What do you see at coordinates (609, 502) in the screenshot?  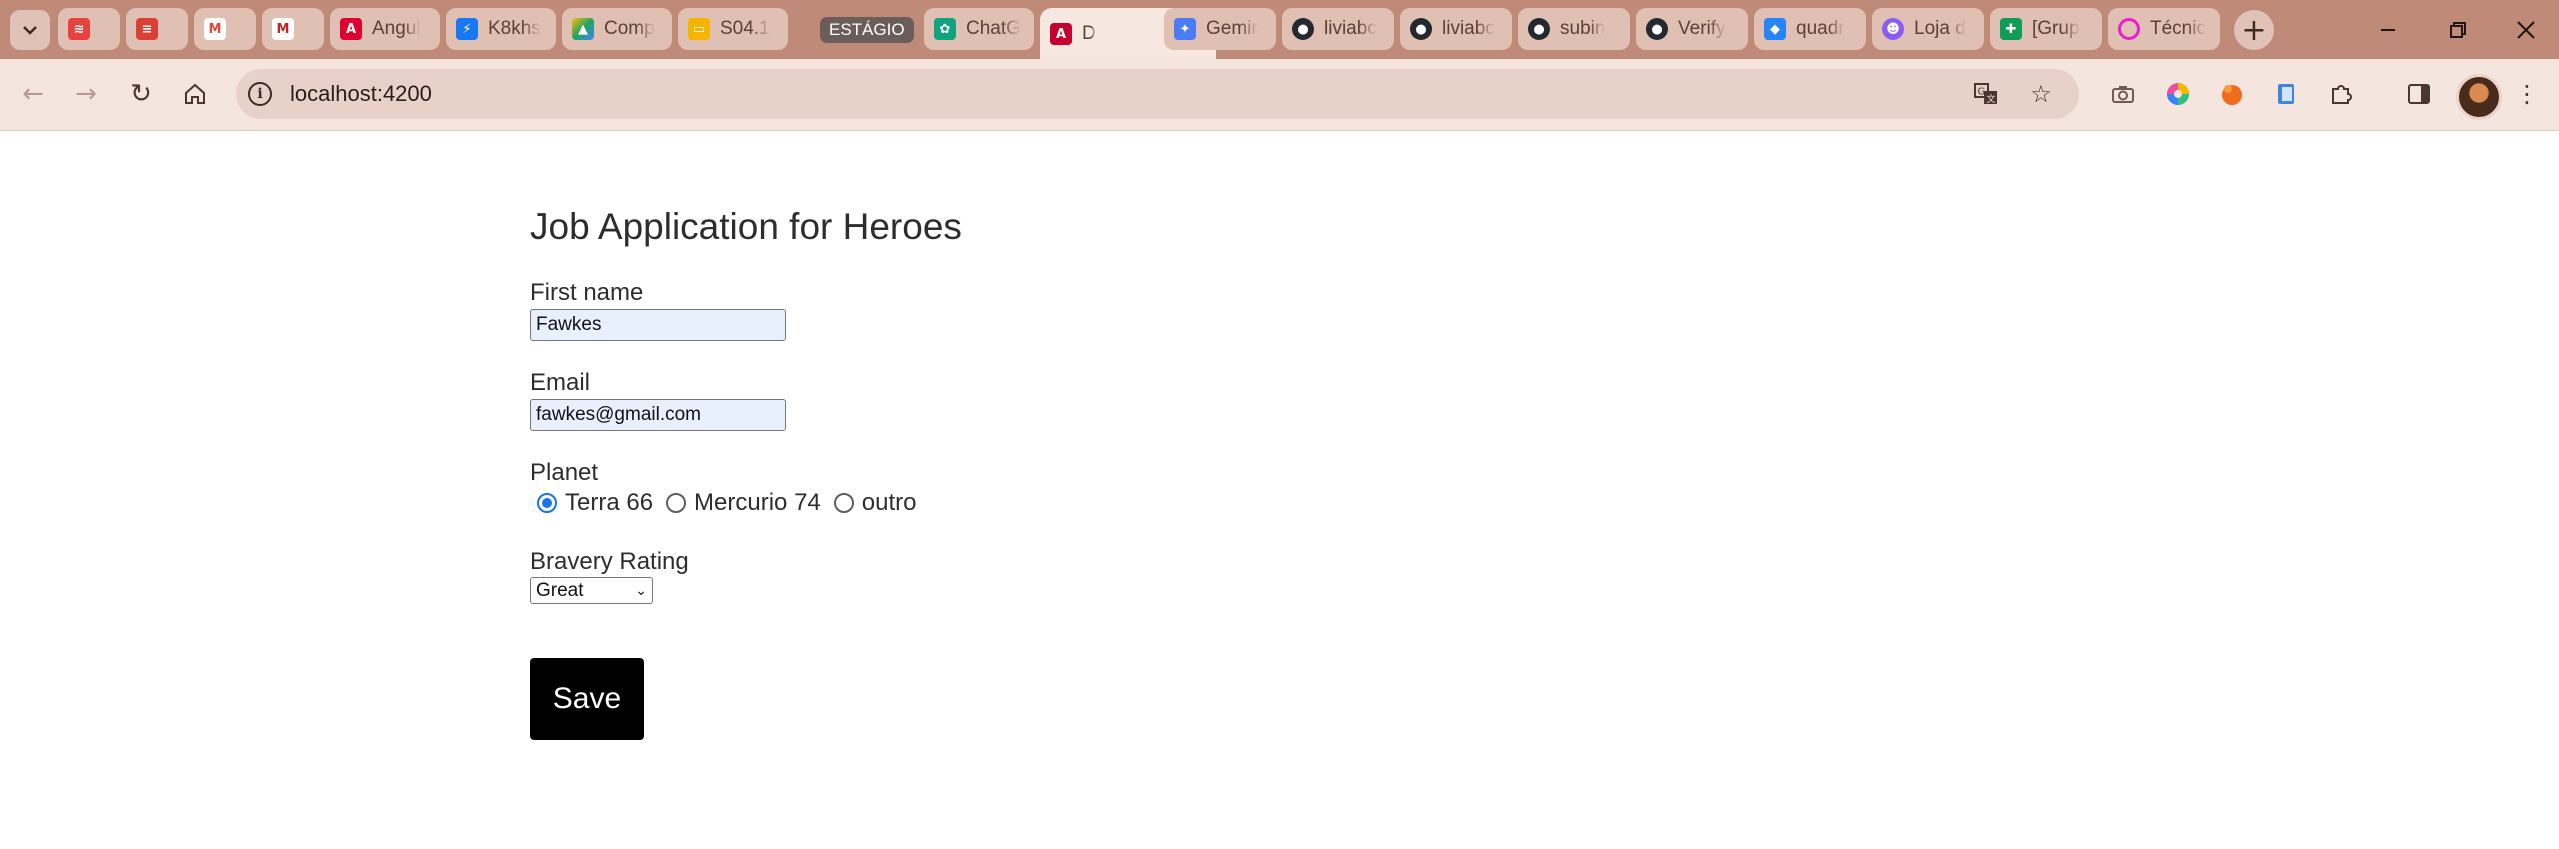 I see `radio-label: Terra 66` at bounding box center [609, 502].